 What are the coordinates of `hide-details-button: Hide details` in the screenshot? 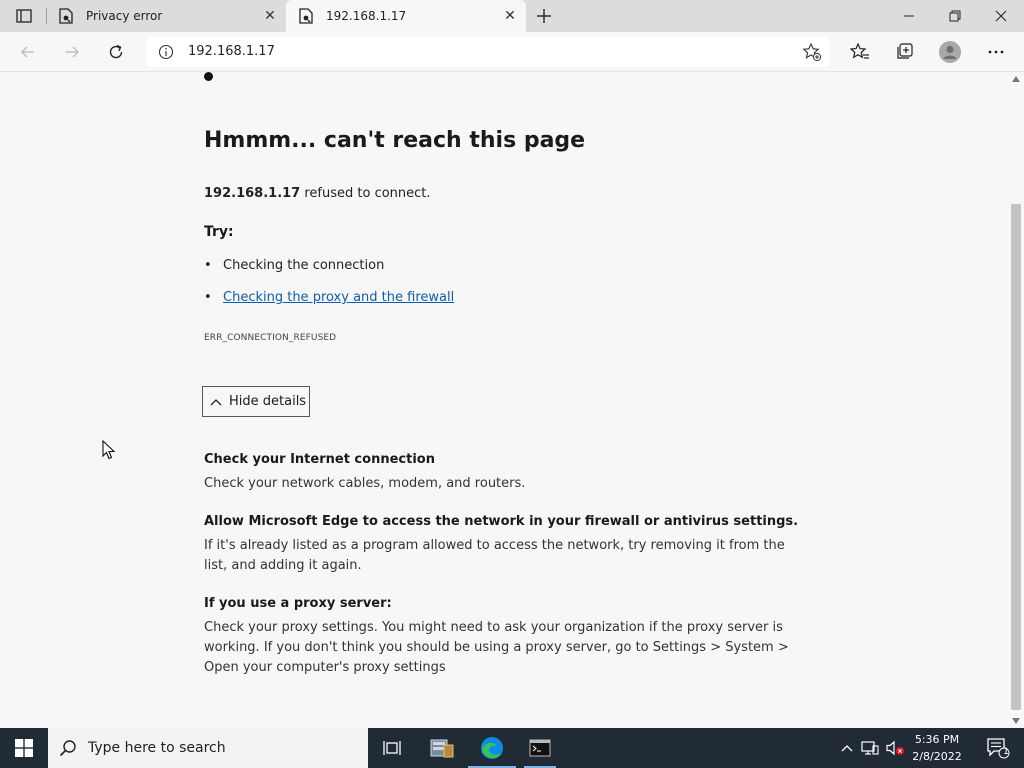 It's located at (256, 401).